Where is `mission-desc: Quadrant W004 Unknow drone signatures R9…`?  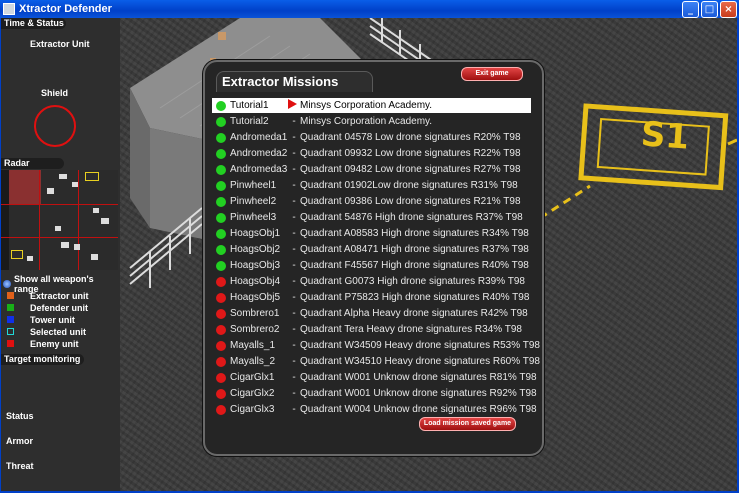
mission-desc: Quadrant W004 Unknow drone signatures R9… is located at coordinates (418, 409).